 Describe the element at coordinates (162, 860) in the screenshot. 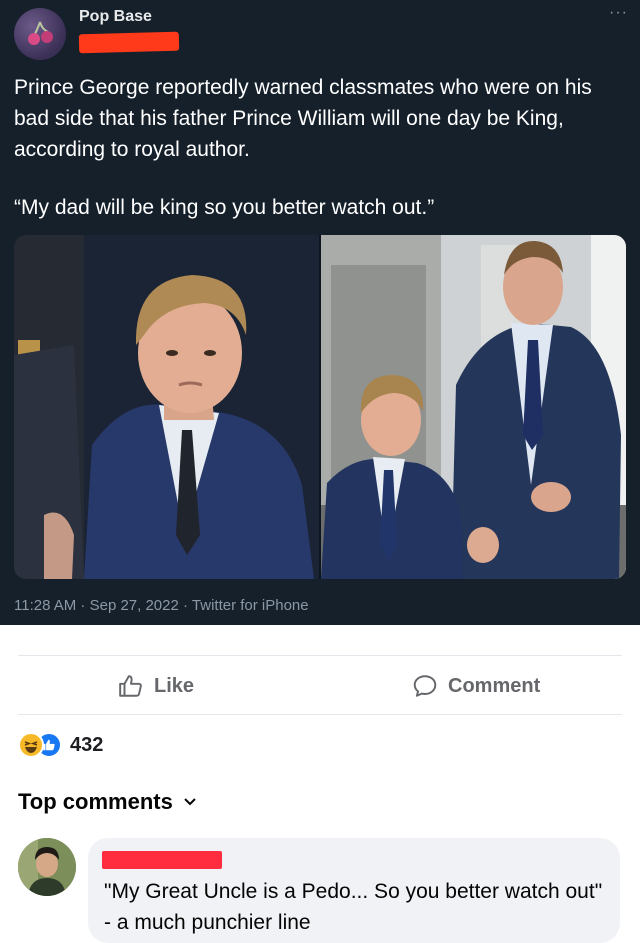

I see `commenter-name-redaction` at that location.